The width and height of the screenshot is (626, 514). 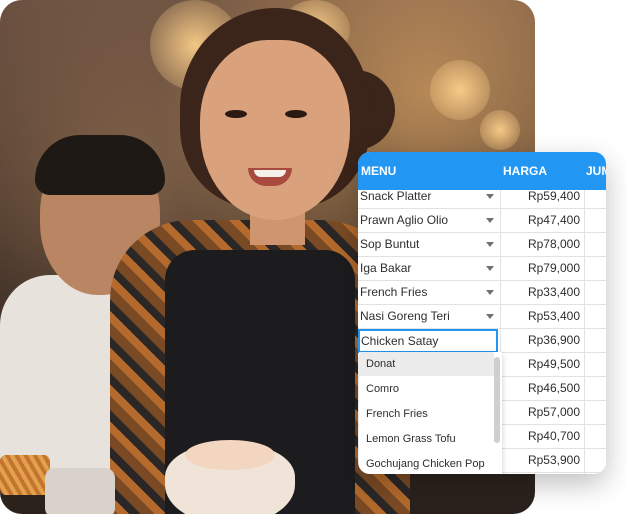 What do you see at coordinates (482, 268) in the screenshot?
I see `table-row: Iga Bakar Rp79,000` at bounding box center [482, 268].